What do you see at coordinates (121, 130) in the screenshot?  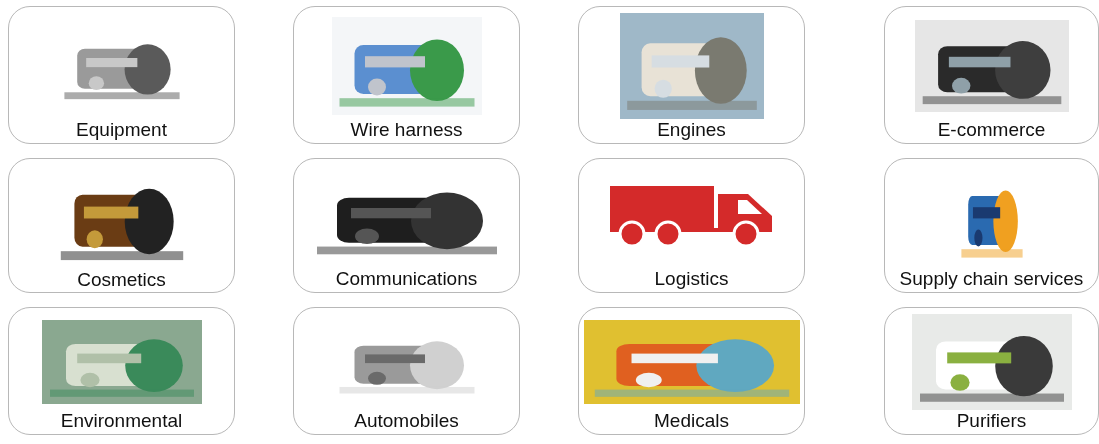 I see `tile-label: Equipment` at bounding box center [121, 130].